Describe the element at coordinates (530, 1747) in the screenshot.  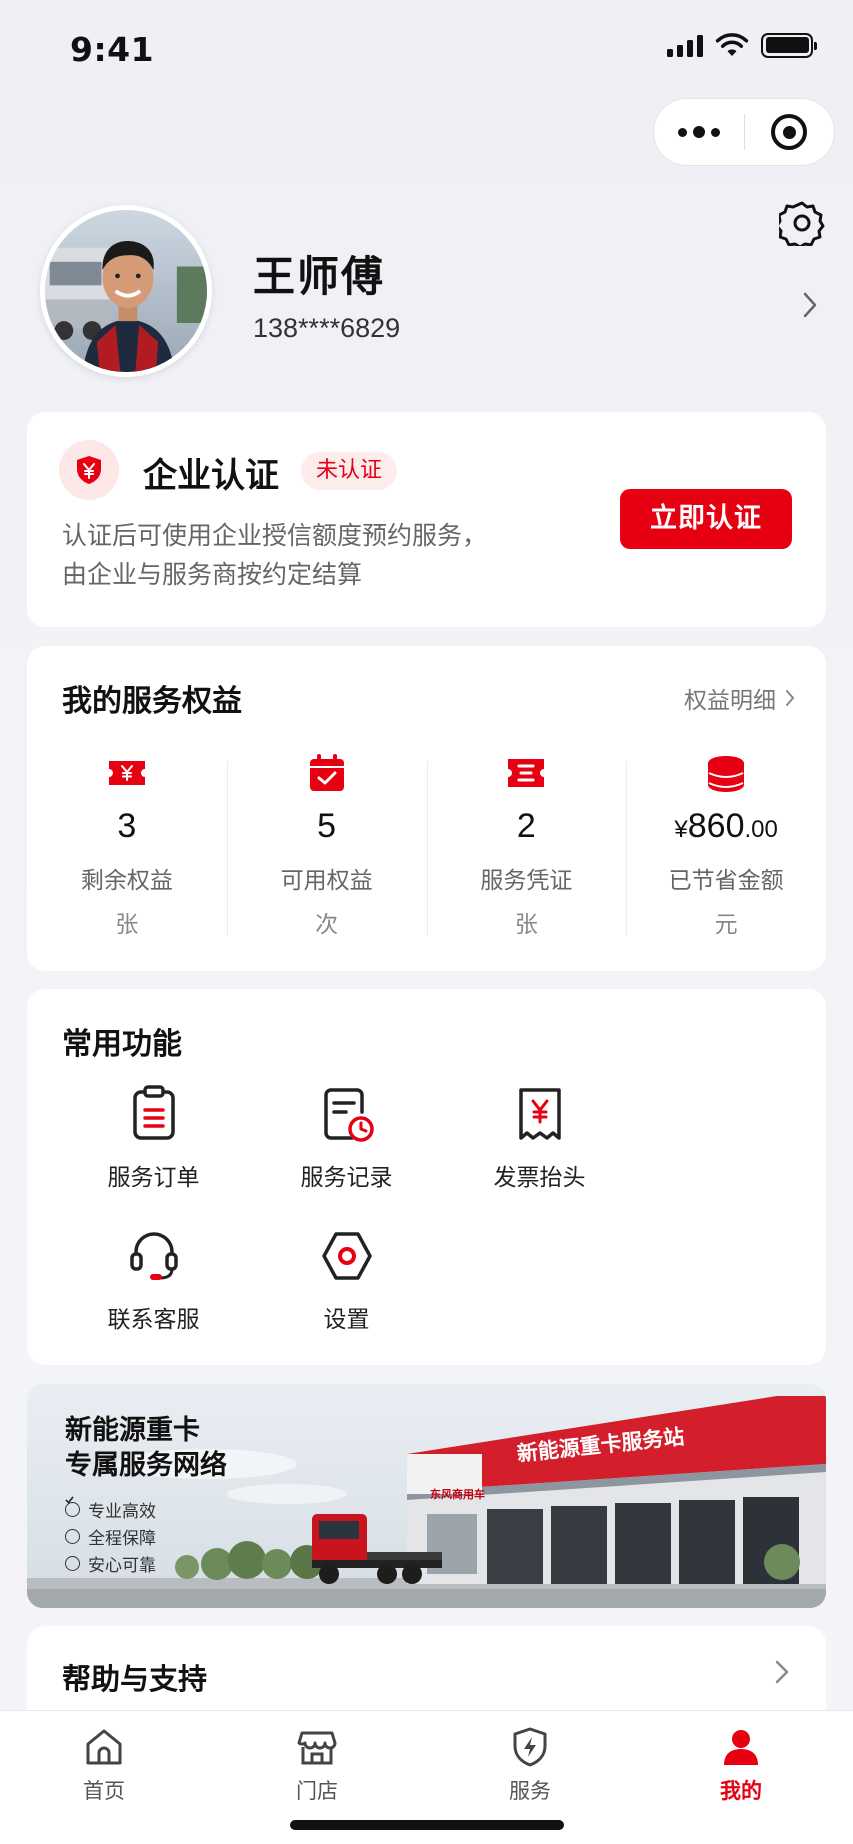
I see `service-bolt-icon` at that location.